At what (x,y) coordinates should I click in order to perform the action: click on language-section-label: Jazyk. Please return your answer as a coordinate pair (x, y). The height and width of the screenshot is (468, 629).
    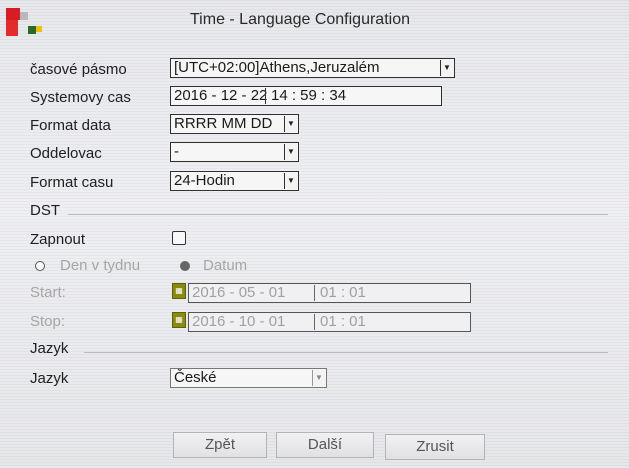
    Looking at the image, I should click on (49, 348).